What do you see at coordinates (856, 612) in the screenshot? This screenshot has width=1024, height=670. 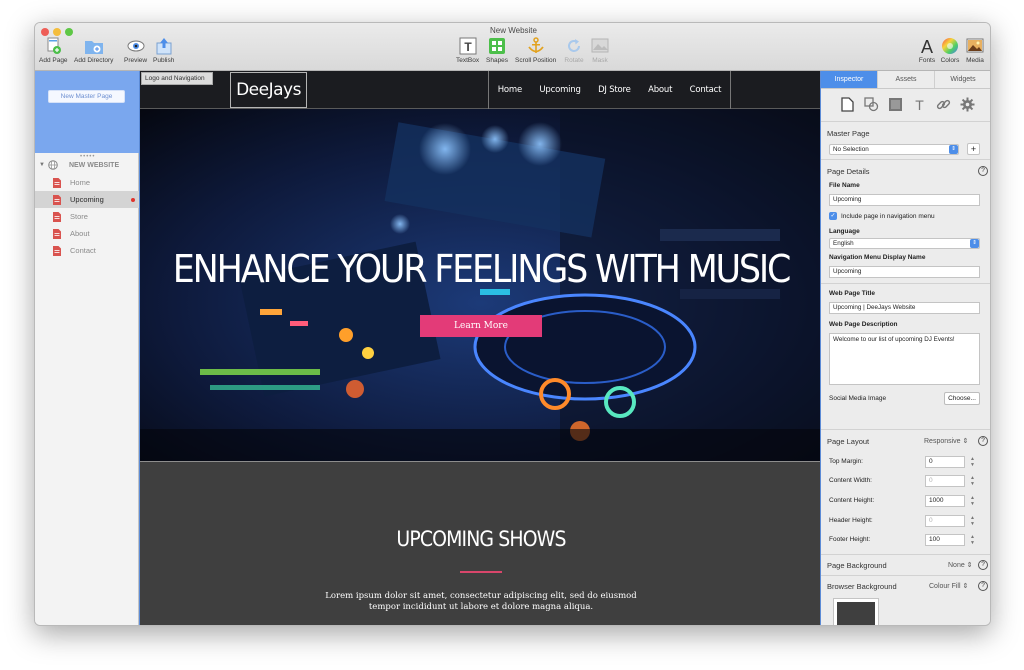 I see `browser-background-color-swatch` at bounding box center [856, 612].